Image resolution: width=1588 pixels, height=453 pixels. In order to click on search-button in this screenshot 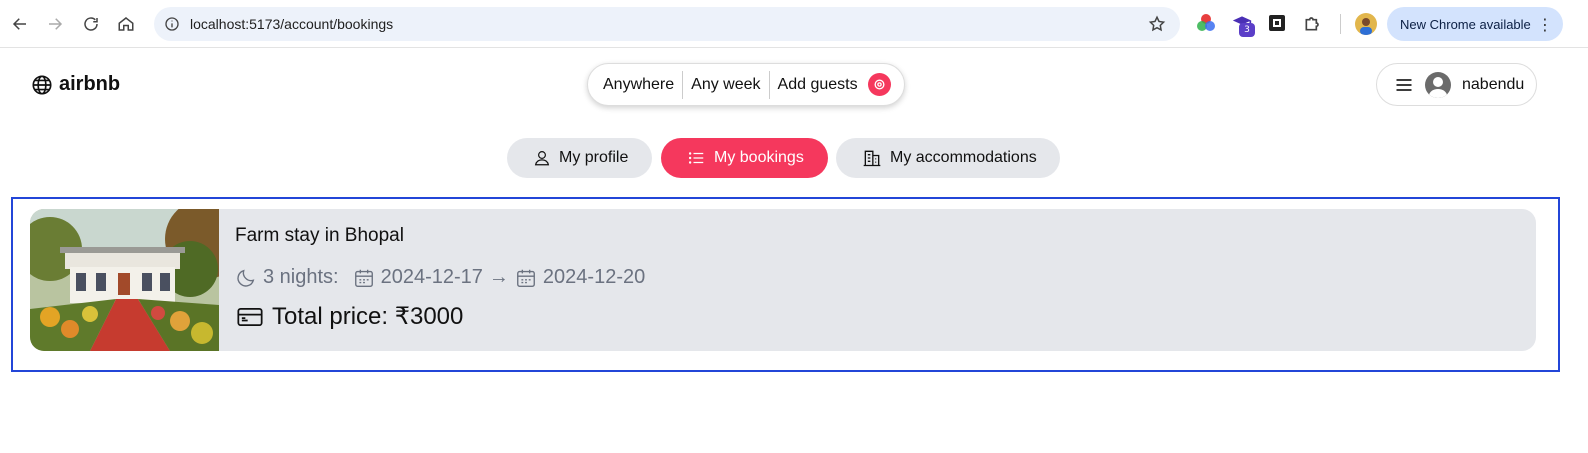, I will do `click(879, 84)`.